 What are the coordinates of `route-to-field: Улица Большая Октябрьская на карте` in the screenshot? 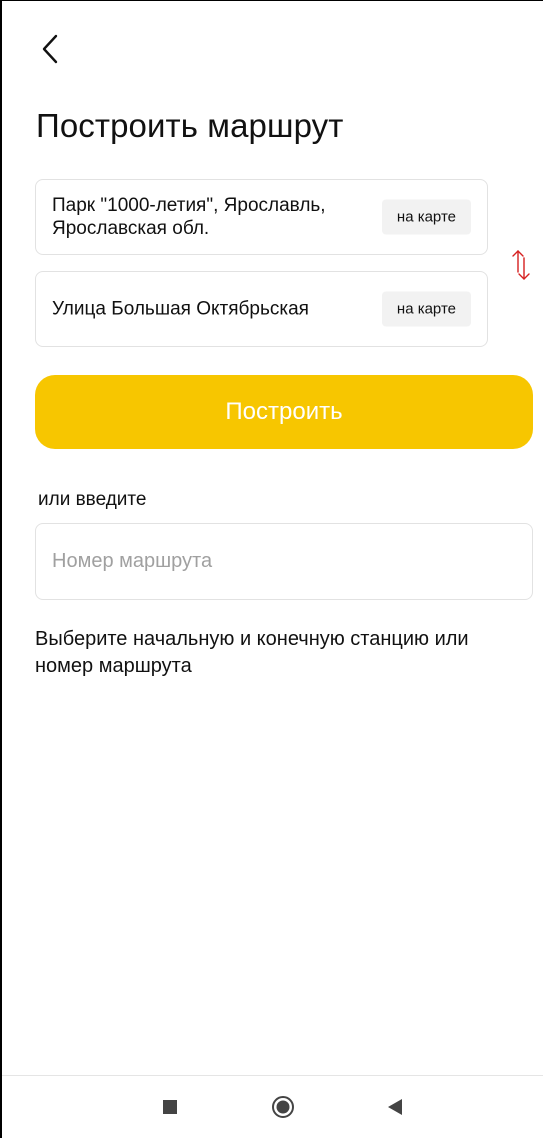 It's located at (261, 309).